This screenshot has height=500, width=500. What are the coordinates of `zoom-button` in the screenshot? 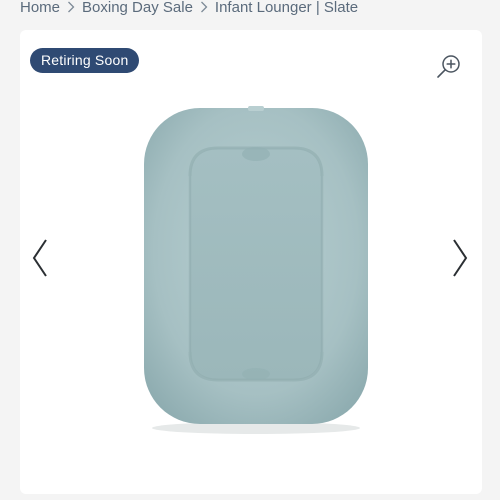 It's located at (449, 67).